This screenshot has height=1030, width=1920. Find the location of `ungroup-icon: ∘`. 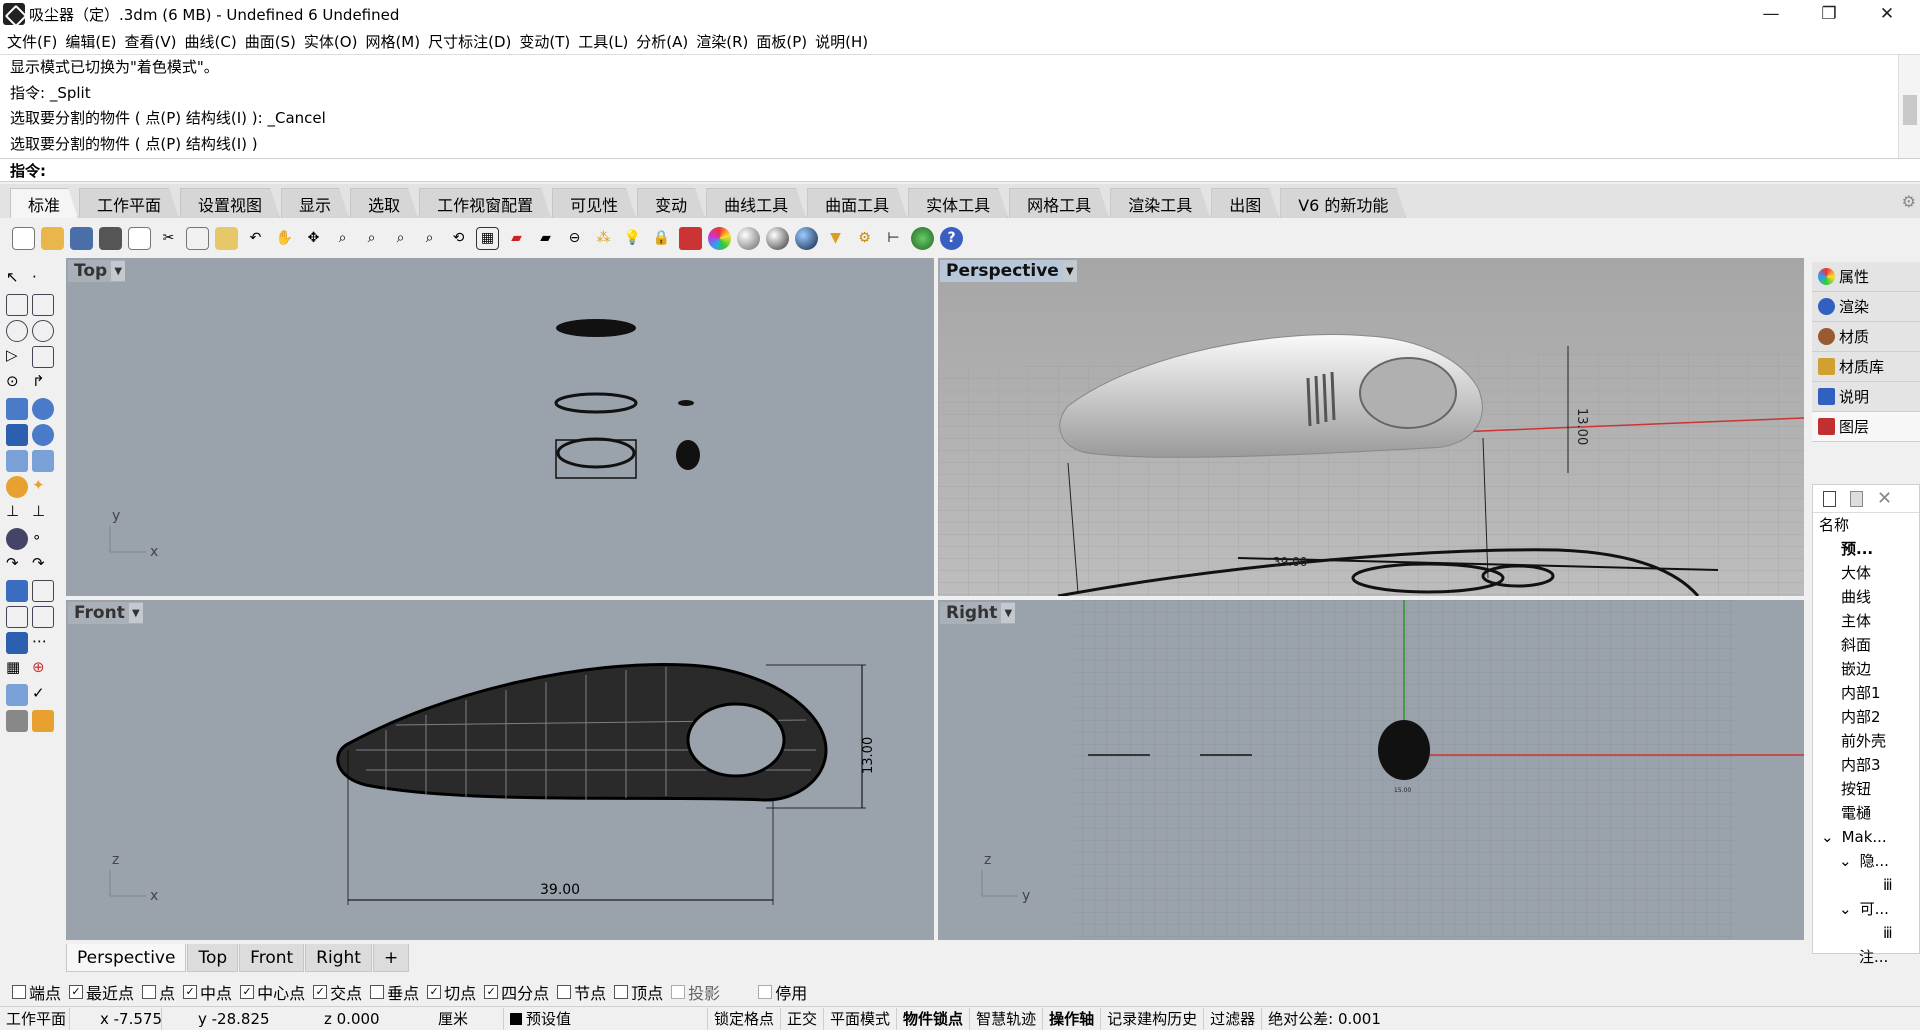

ungroup-icon: ∘ is located at coordinates (43, 539).